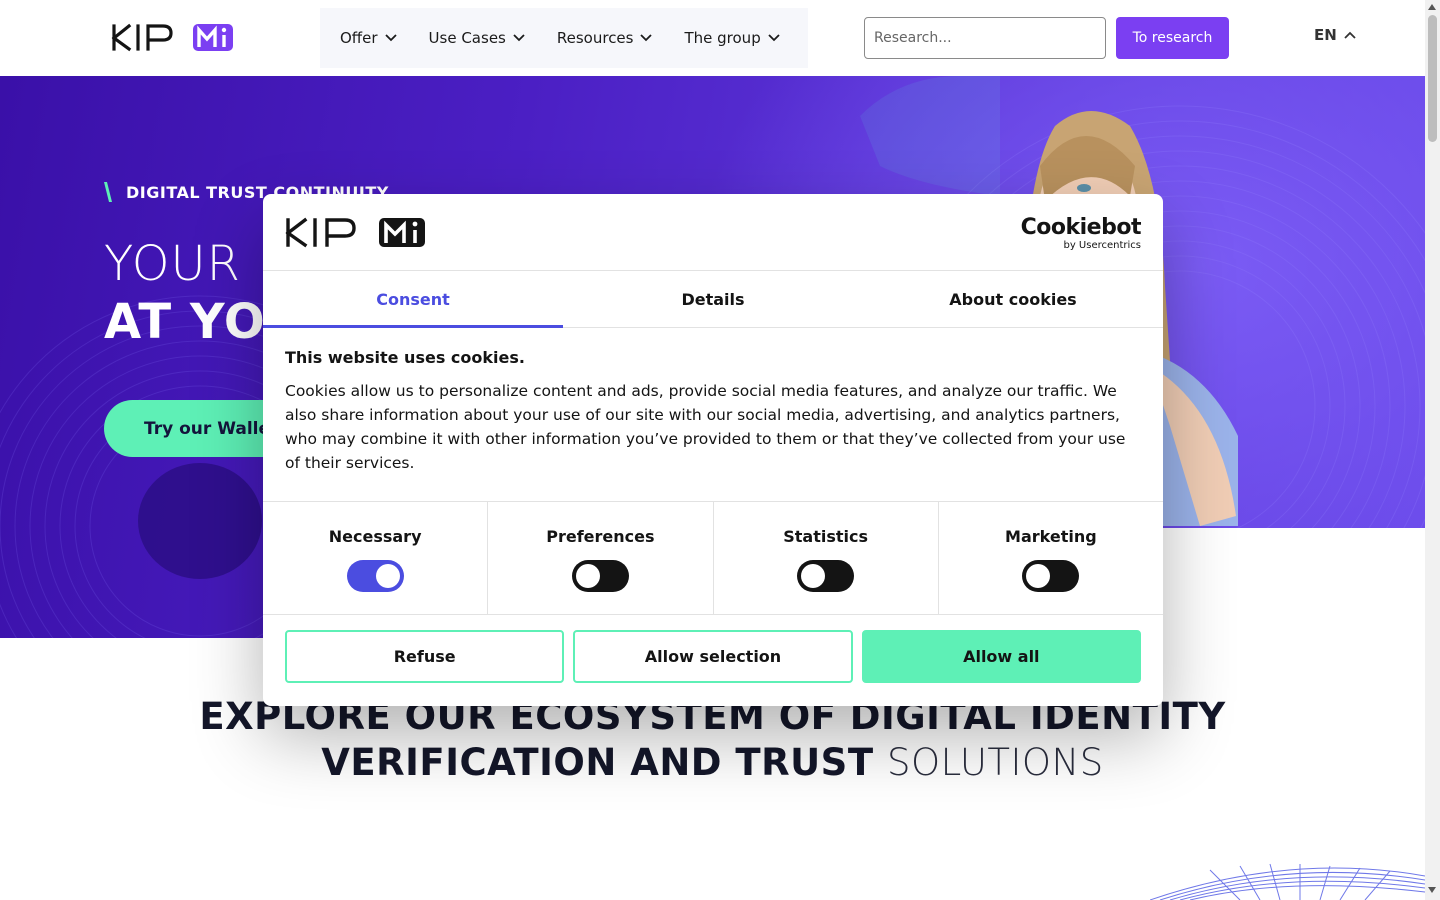 The height and width of the screenshot is (900, 1440). I want to click on nav-resources: Resources, so click(605, 38).